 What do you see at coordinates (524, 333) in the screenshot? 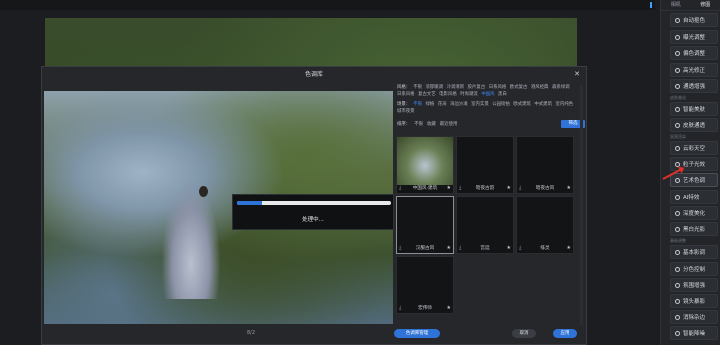
I see `cancel-button: 取消` at bounding box center [524, 333].